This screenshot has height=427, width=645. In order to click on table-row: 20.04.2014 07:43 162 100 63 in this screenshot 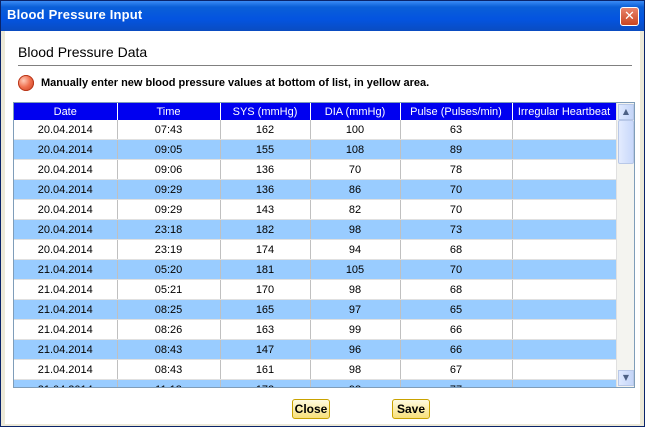, I will do `click(315, 130)`.